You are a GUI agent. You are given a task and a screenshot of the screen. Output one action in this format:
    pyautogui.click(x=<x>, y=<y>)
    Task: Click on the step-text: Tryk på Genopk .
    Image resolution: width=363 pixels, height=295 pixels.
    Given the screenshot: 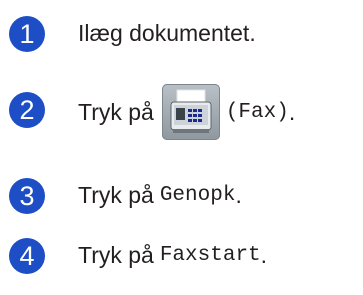 What is the action you would take?
    pyautogui.click(x=160, y=195)
    